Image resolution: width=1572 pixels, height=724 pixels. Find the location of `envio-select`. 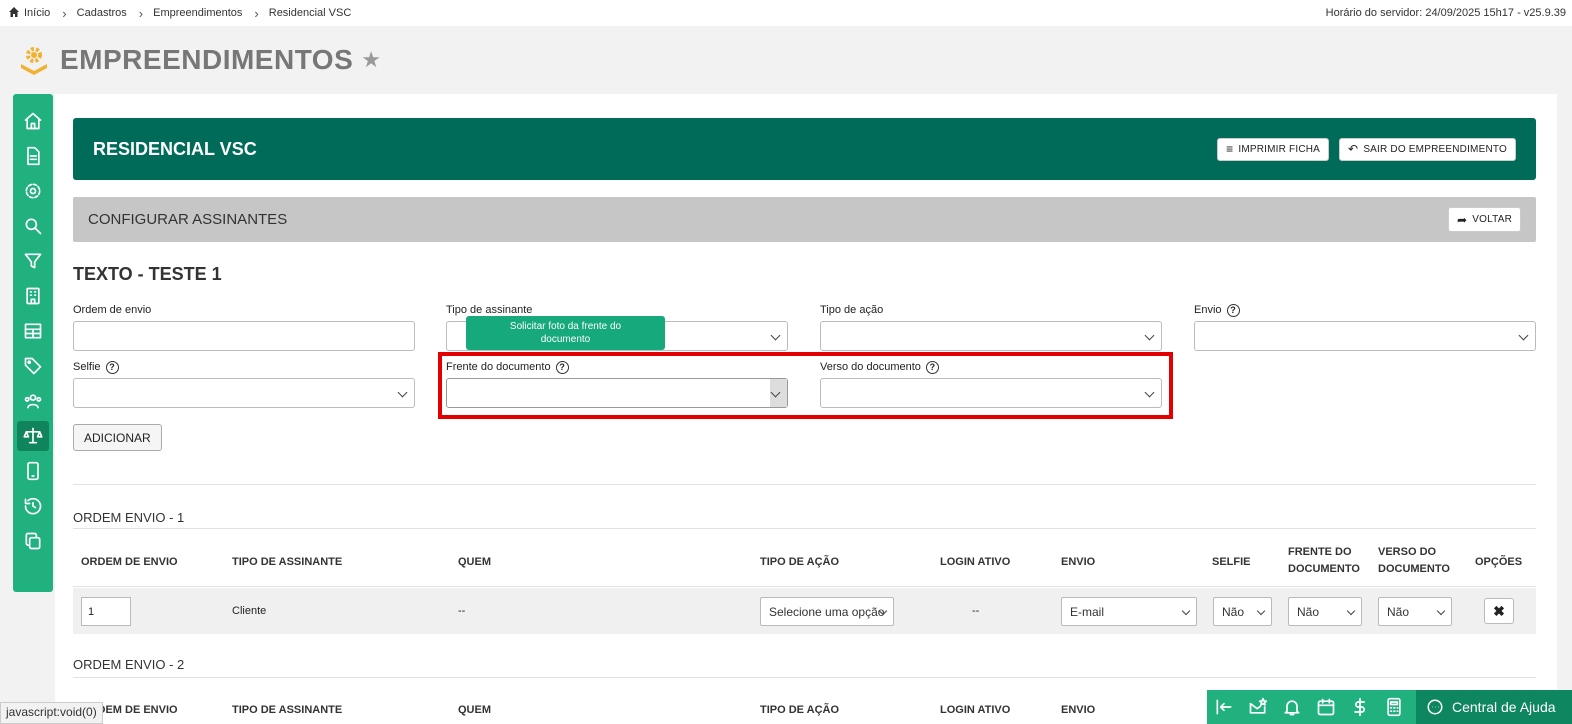

envio-select is located at coordinates (1365, 336).